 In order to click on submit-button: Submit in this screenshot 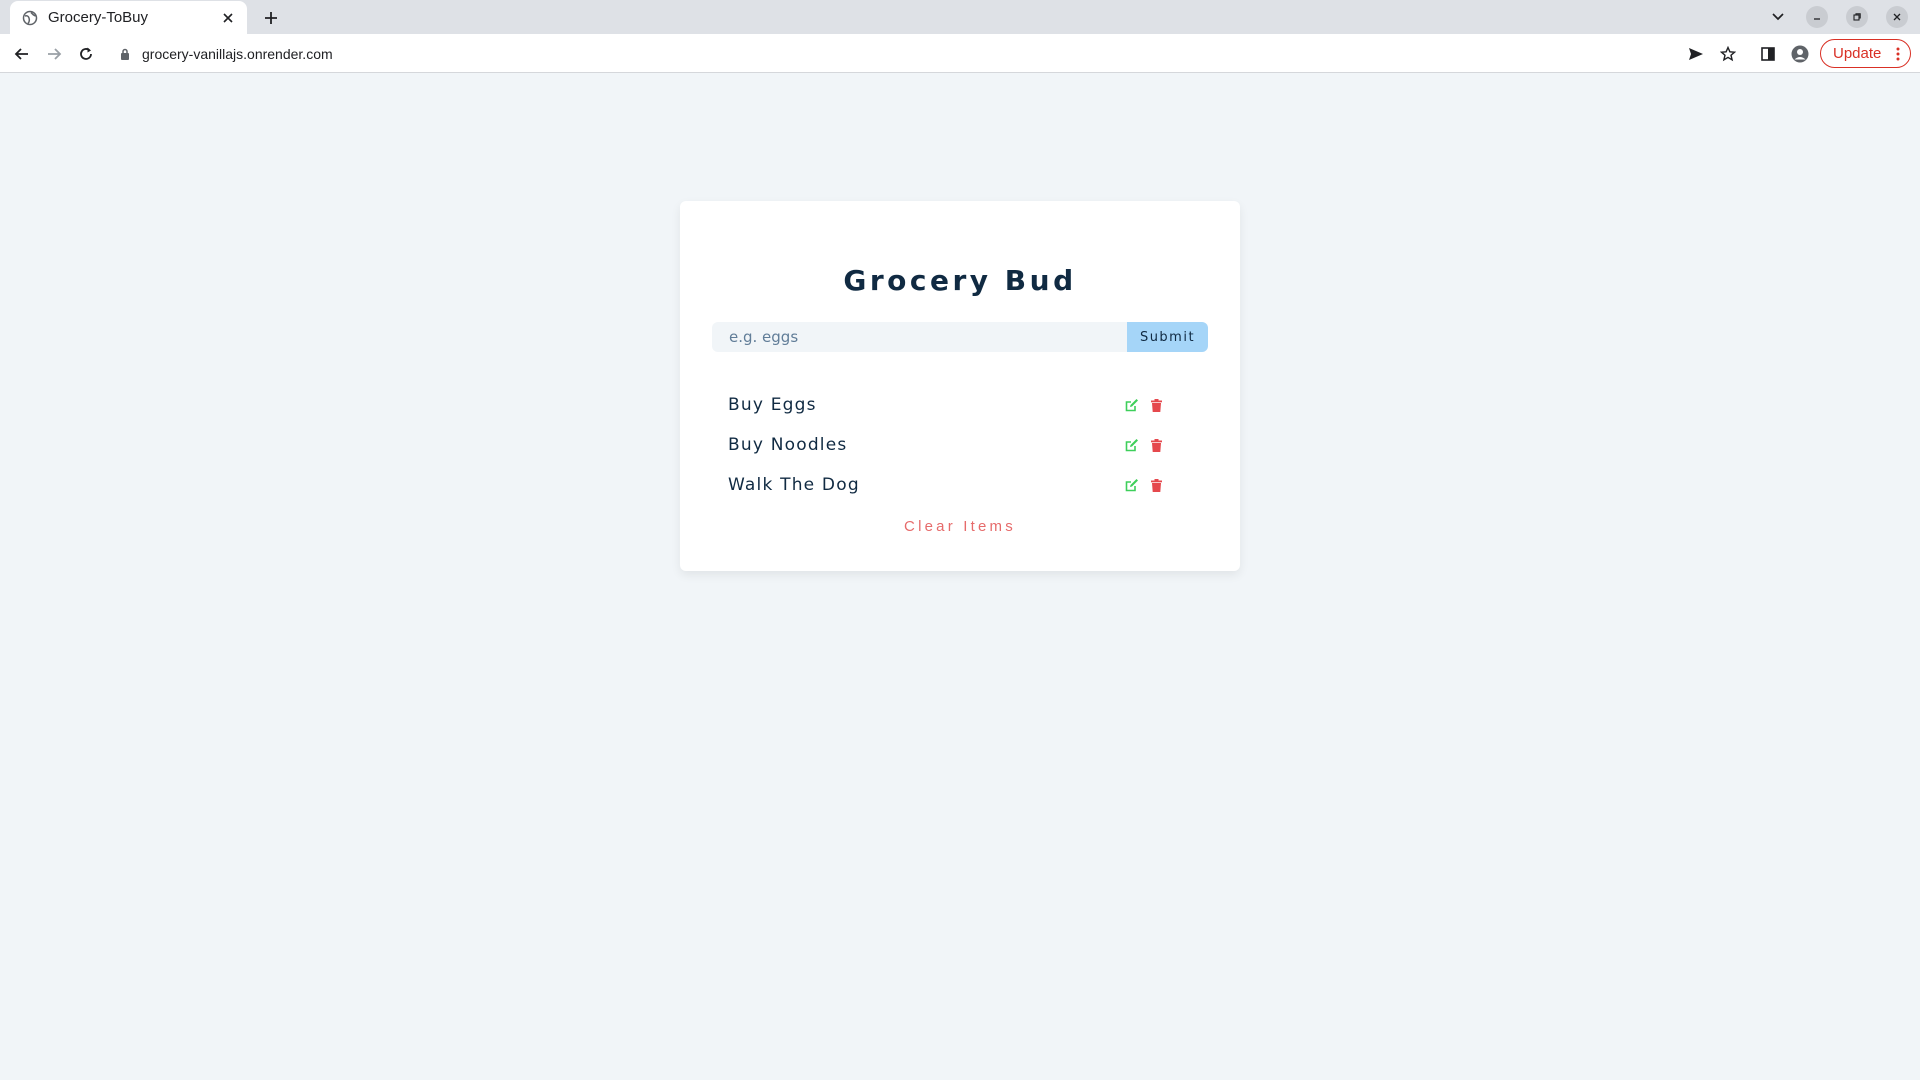, I will do `click(1167, 337)`.